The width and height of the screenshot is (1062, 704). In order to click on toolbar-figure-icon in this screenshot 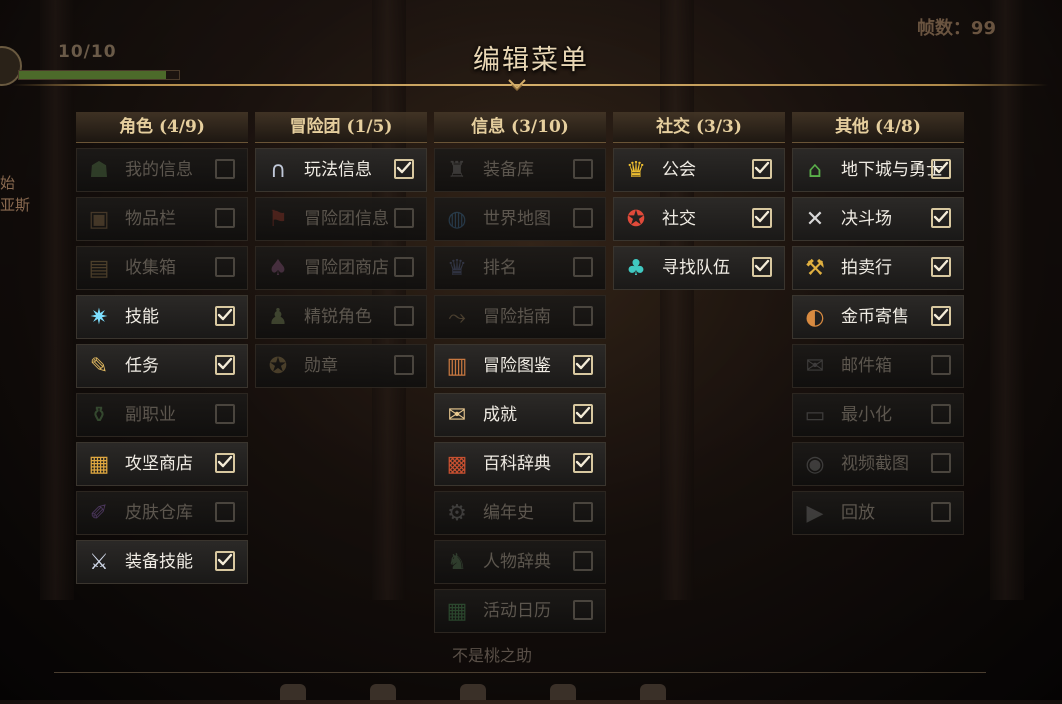, I will do `click(473, 692)`.